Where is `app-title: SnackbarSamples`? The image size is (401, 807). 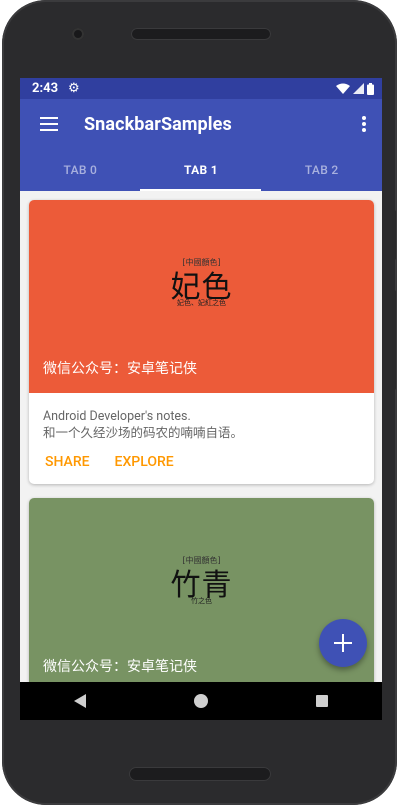 app-title: SnackbarSamples is located at coordinates (158, 124).